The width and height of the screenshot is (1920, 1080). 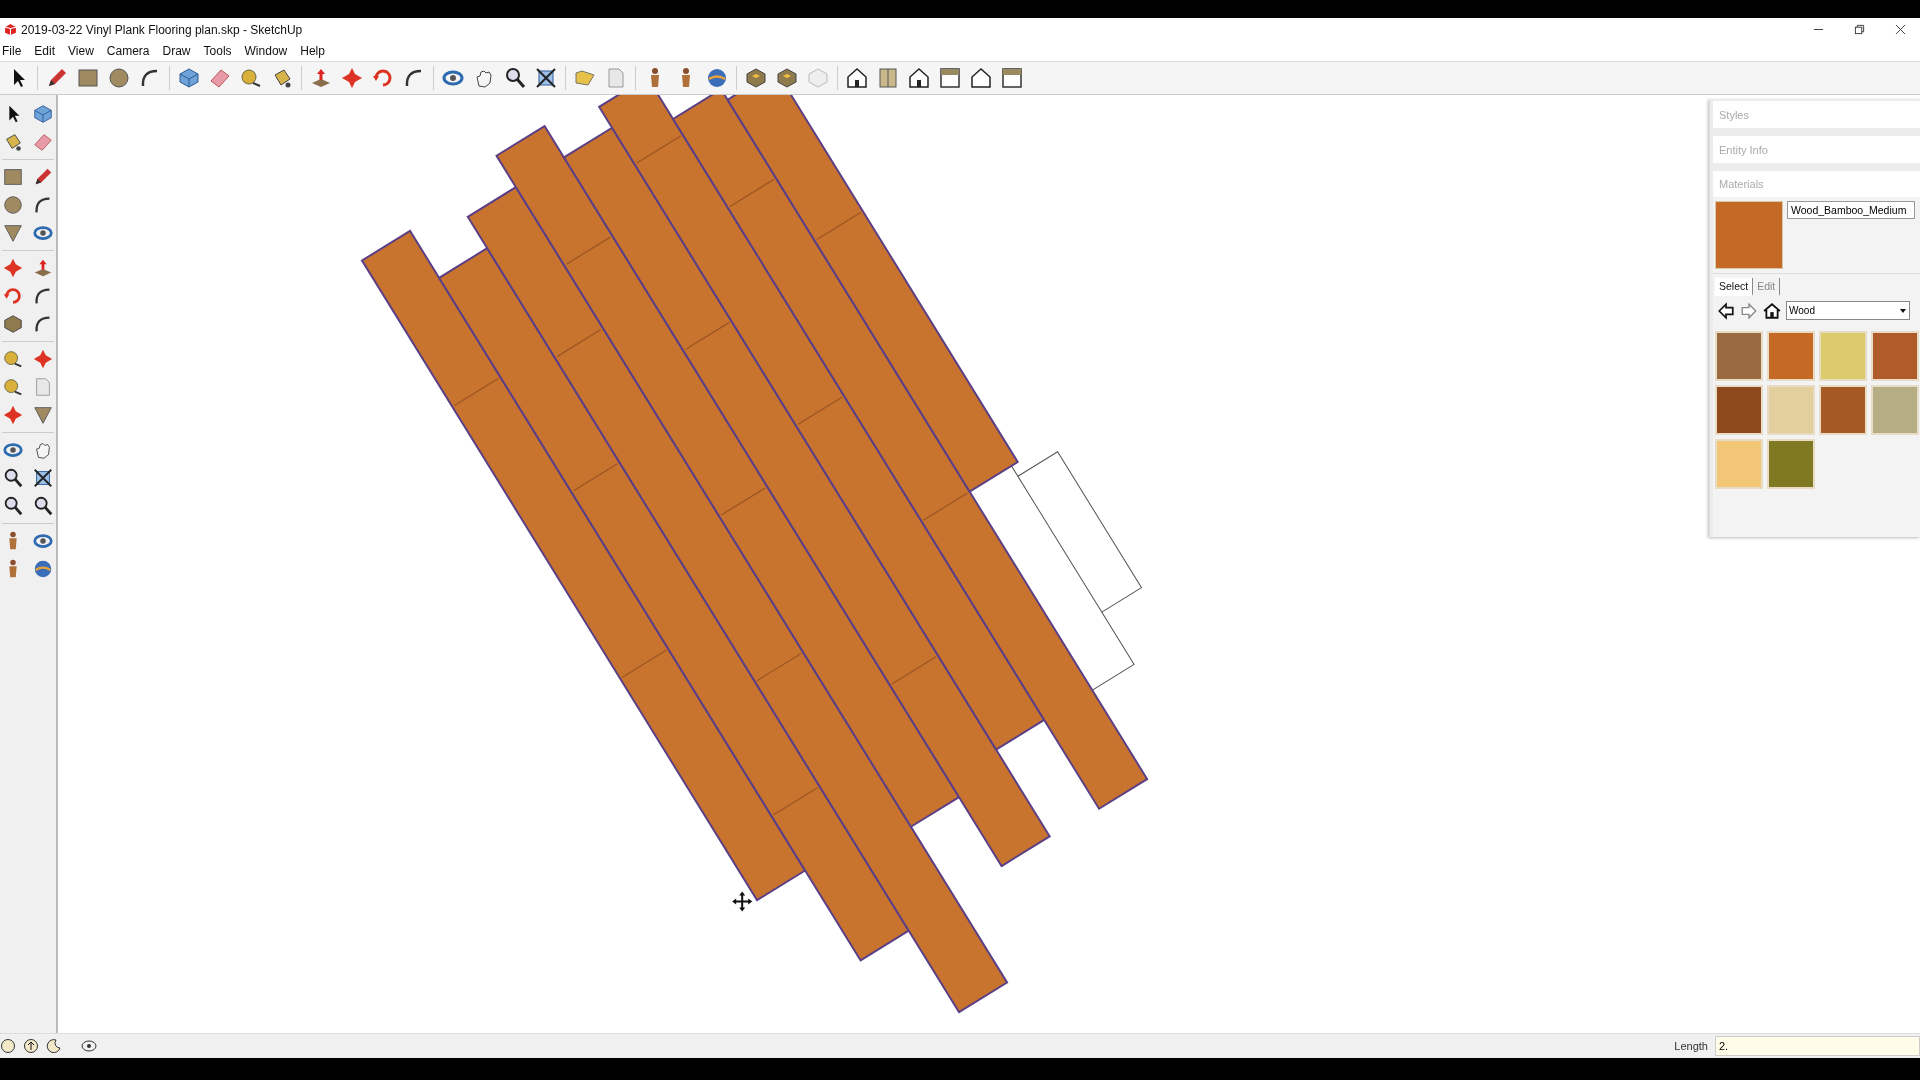 I want to click on material-preview, so click(x=1749, y=235).